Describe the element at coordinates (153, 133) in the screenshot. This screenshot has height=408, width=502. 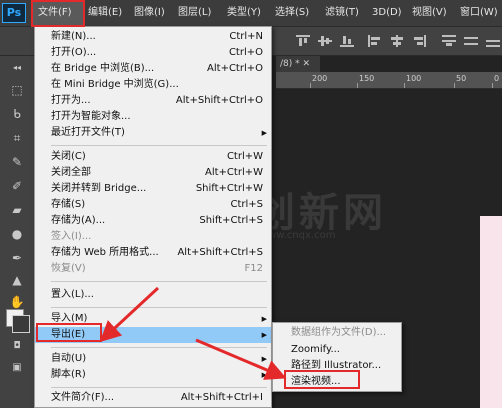
I see `menu-item-recent-files: 最近打开文件(T) ▶` at that location.